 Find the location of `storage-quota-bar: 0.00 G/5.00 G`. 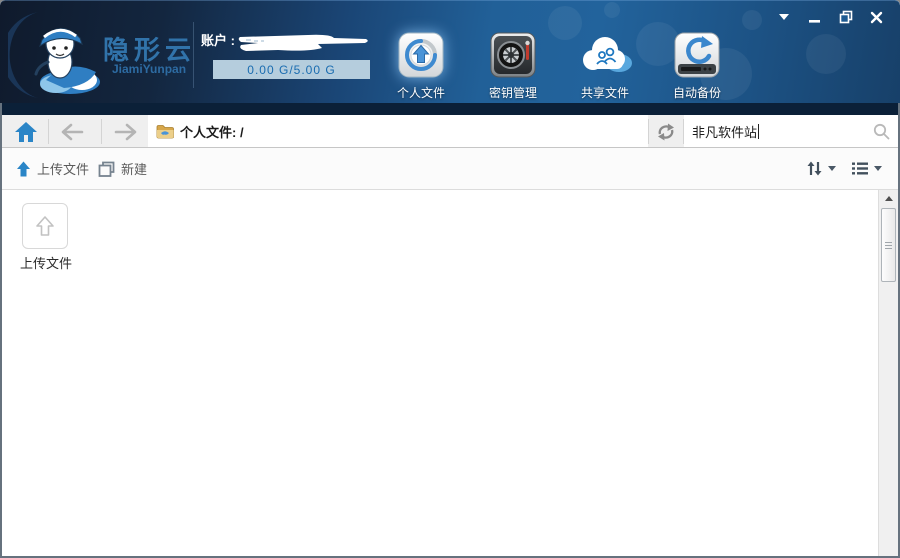

storage-quota-bar: 0.00 G/5.00 G is located at coordinates (291, 69).